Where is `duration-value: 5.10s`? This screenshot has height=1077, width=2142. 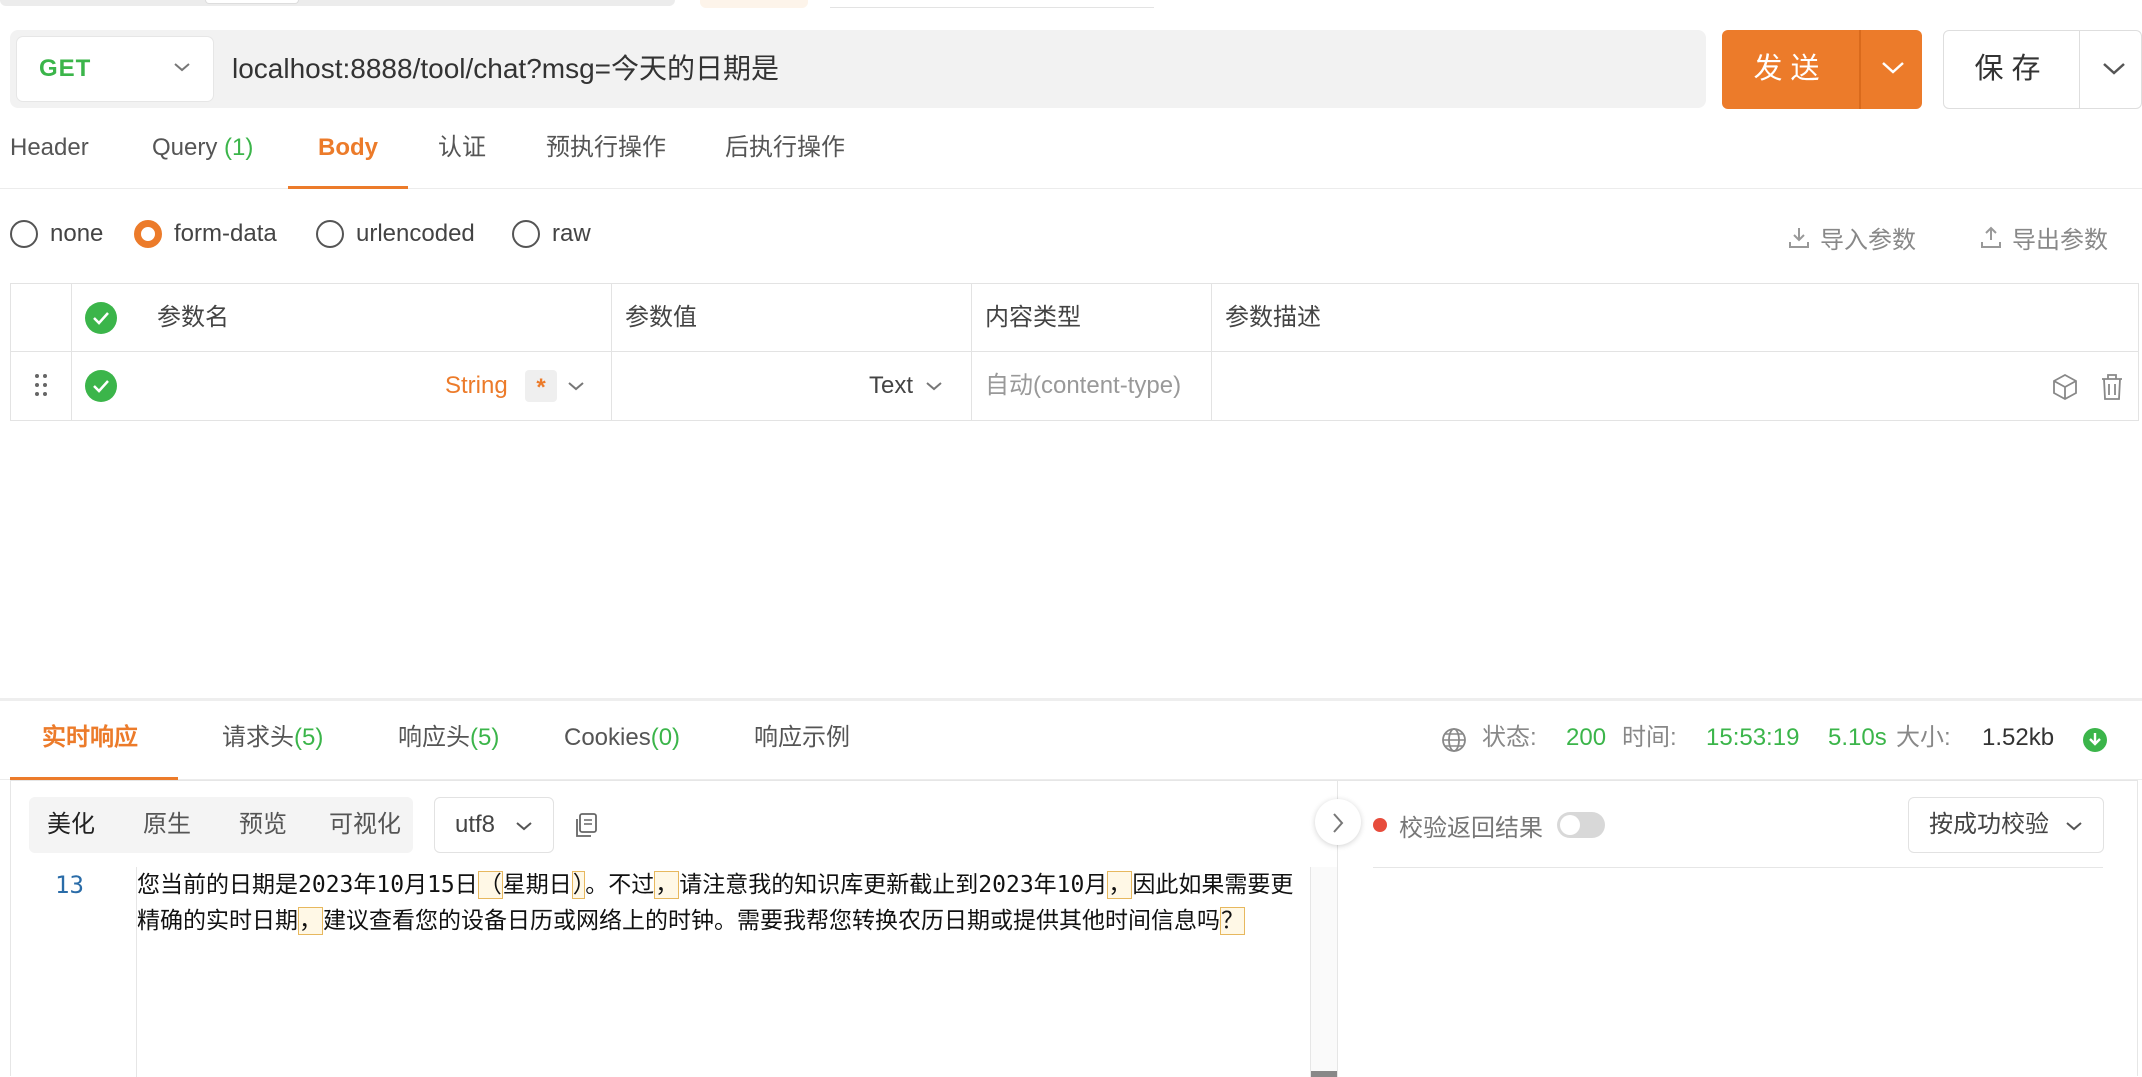
duration-value: 5.10s is located at coordinates (1857, 737).